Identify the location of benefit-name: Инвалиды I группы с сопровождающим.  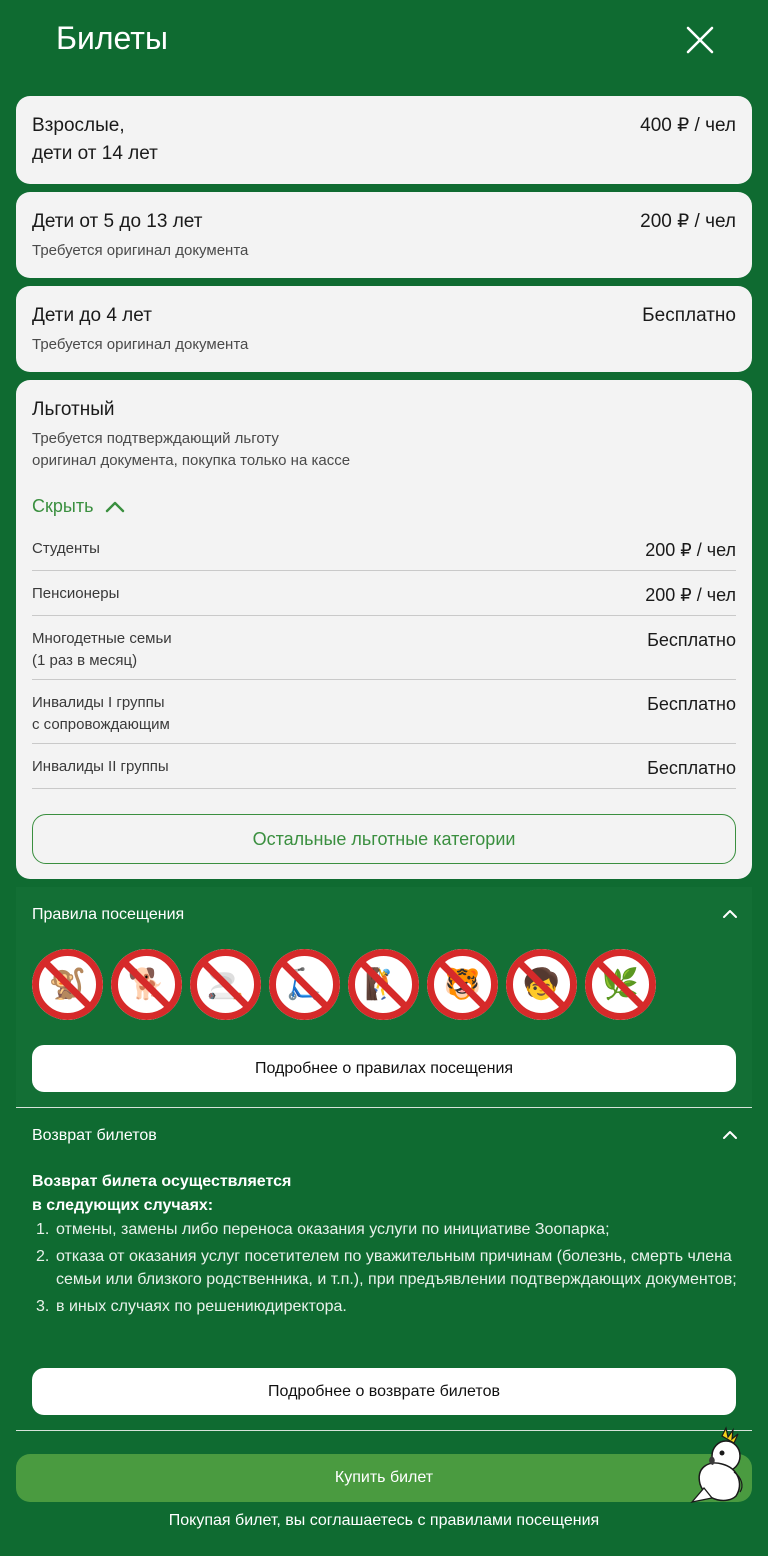
(101, 713).